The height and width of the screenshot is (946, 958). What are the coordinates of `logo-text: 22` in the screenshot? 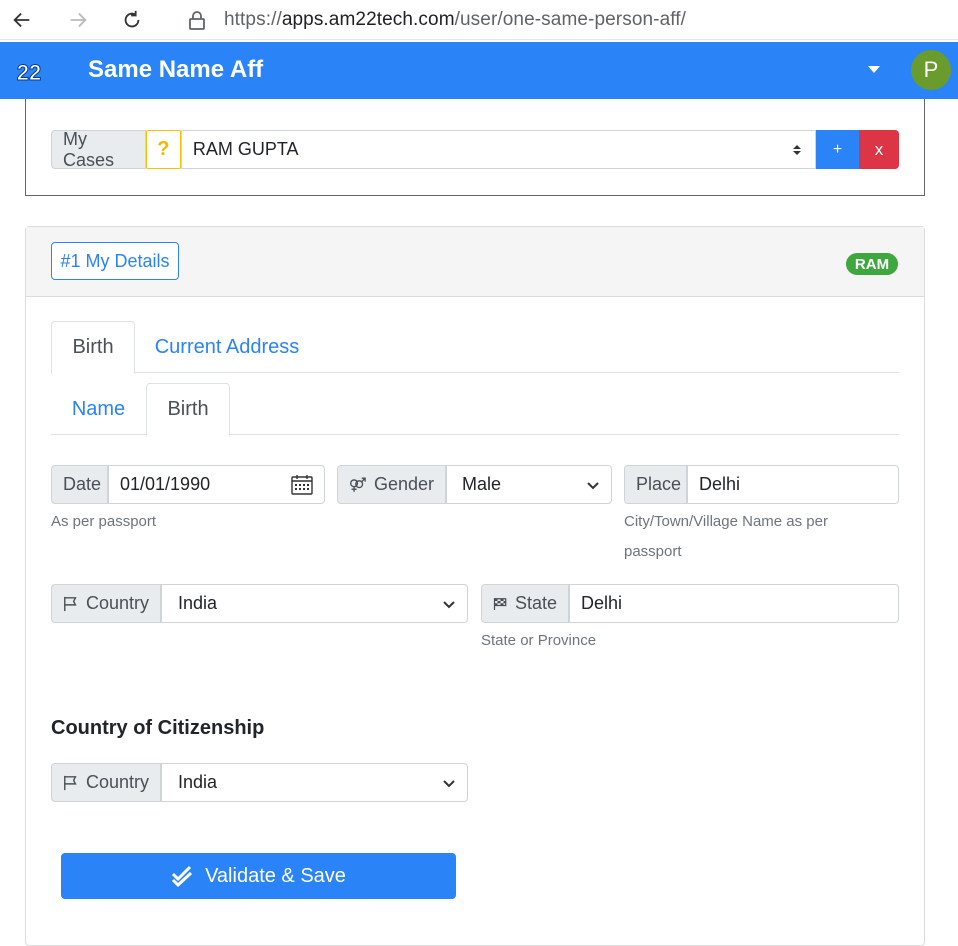 It's located at (29, 72).